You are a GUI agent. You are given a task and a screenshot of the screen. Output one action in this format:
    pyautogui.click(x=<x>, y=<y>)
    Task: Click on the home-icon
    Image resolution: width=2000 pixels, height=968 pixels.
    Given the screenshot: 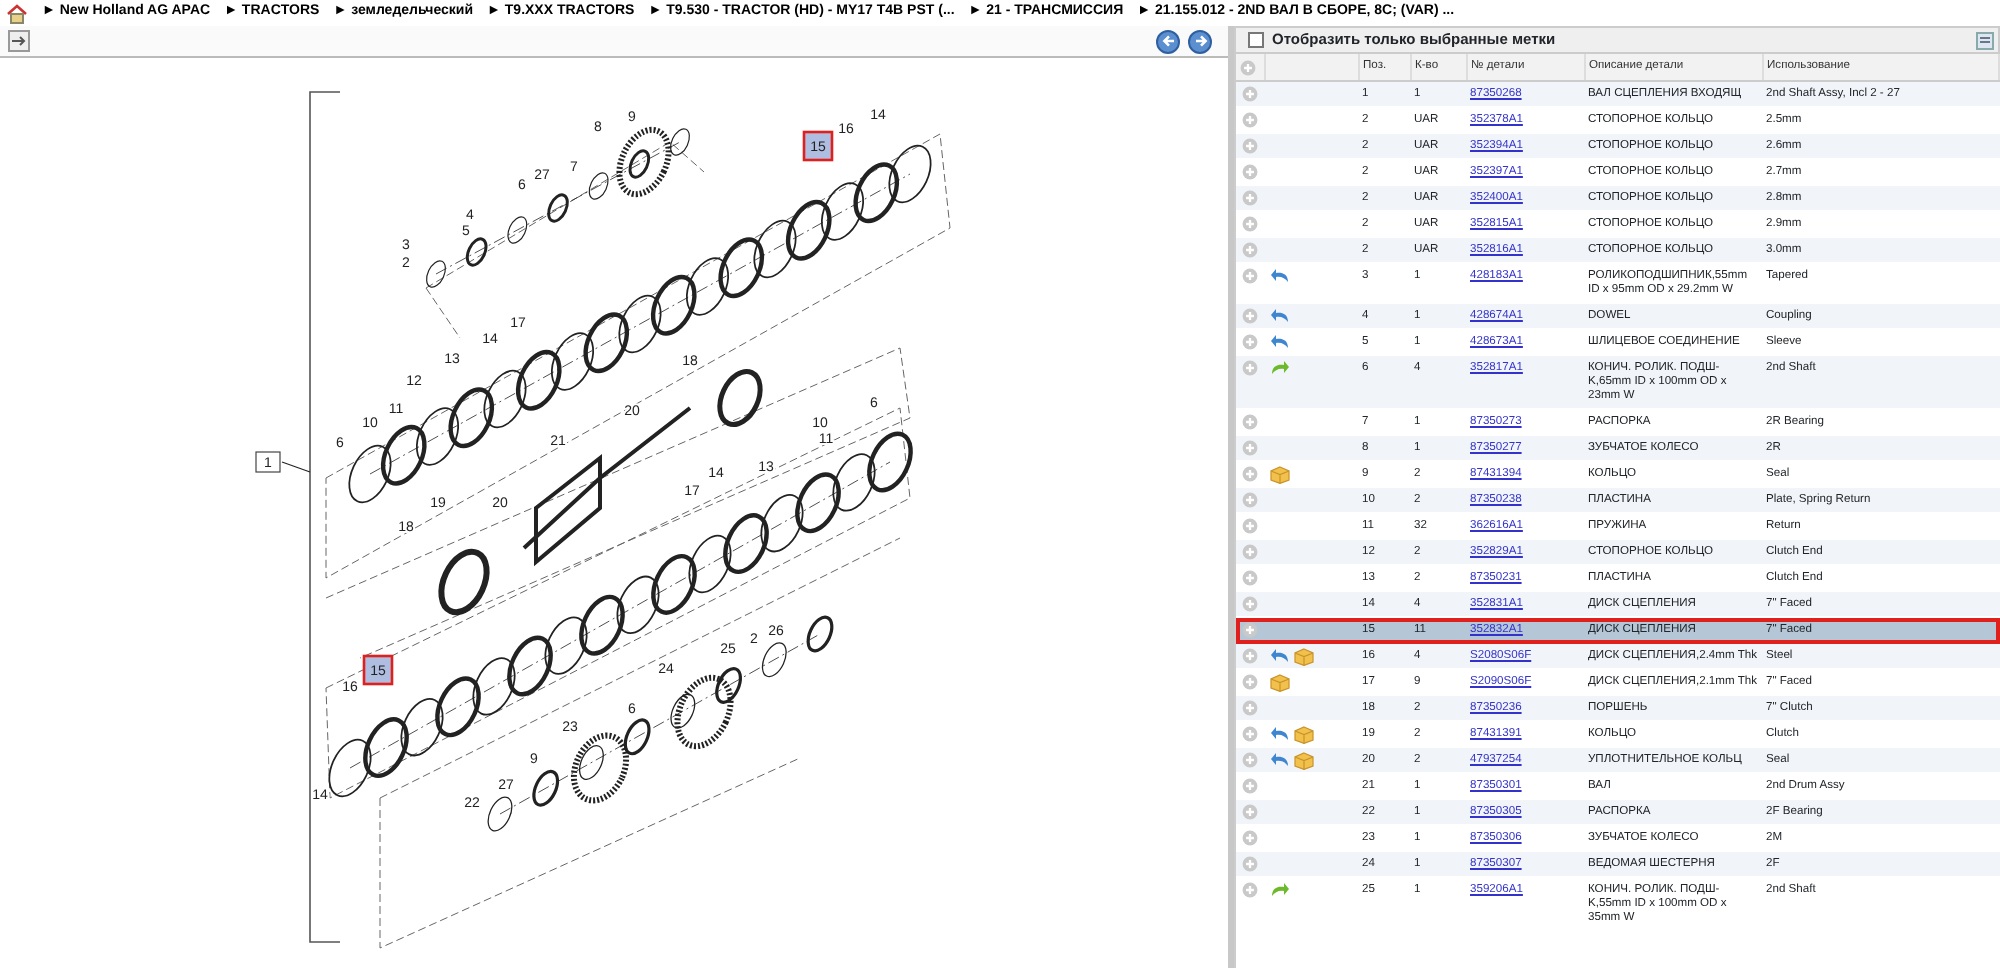 What is the action you would take?
    pyautogui.click(x=17, y=13)
    